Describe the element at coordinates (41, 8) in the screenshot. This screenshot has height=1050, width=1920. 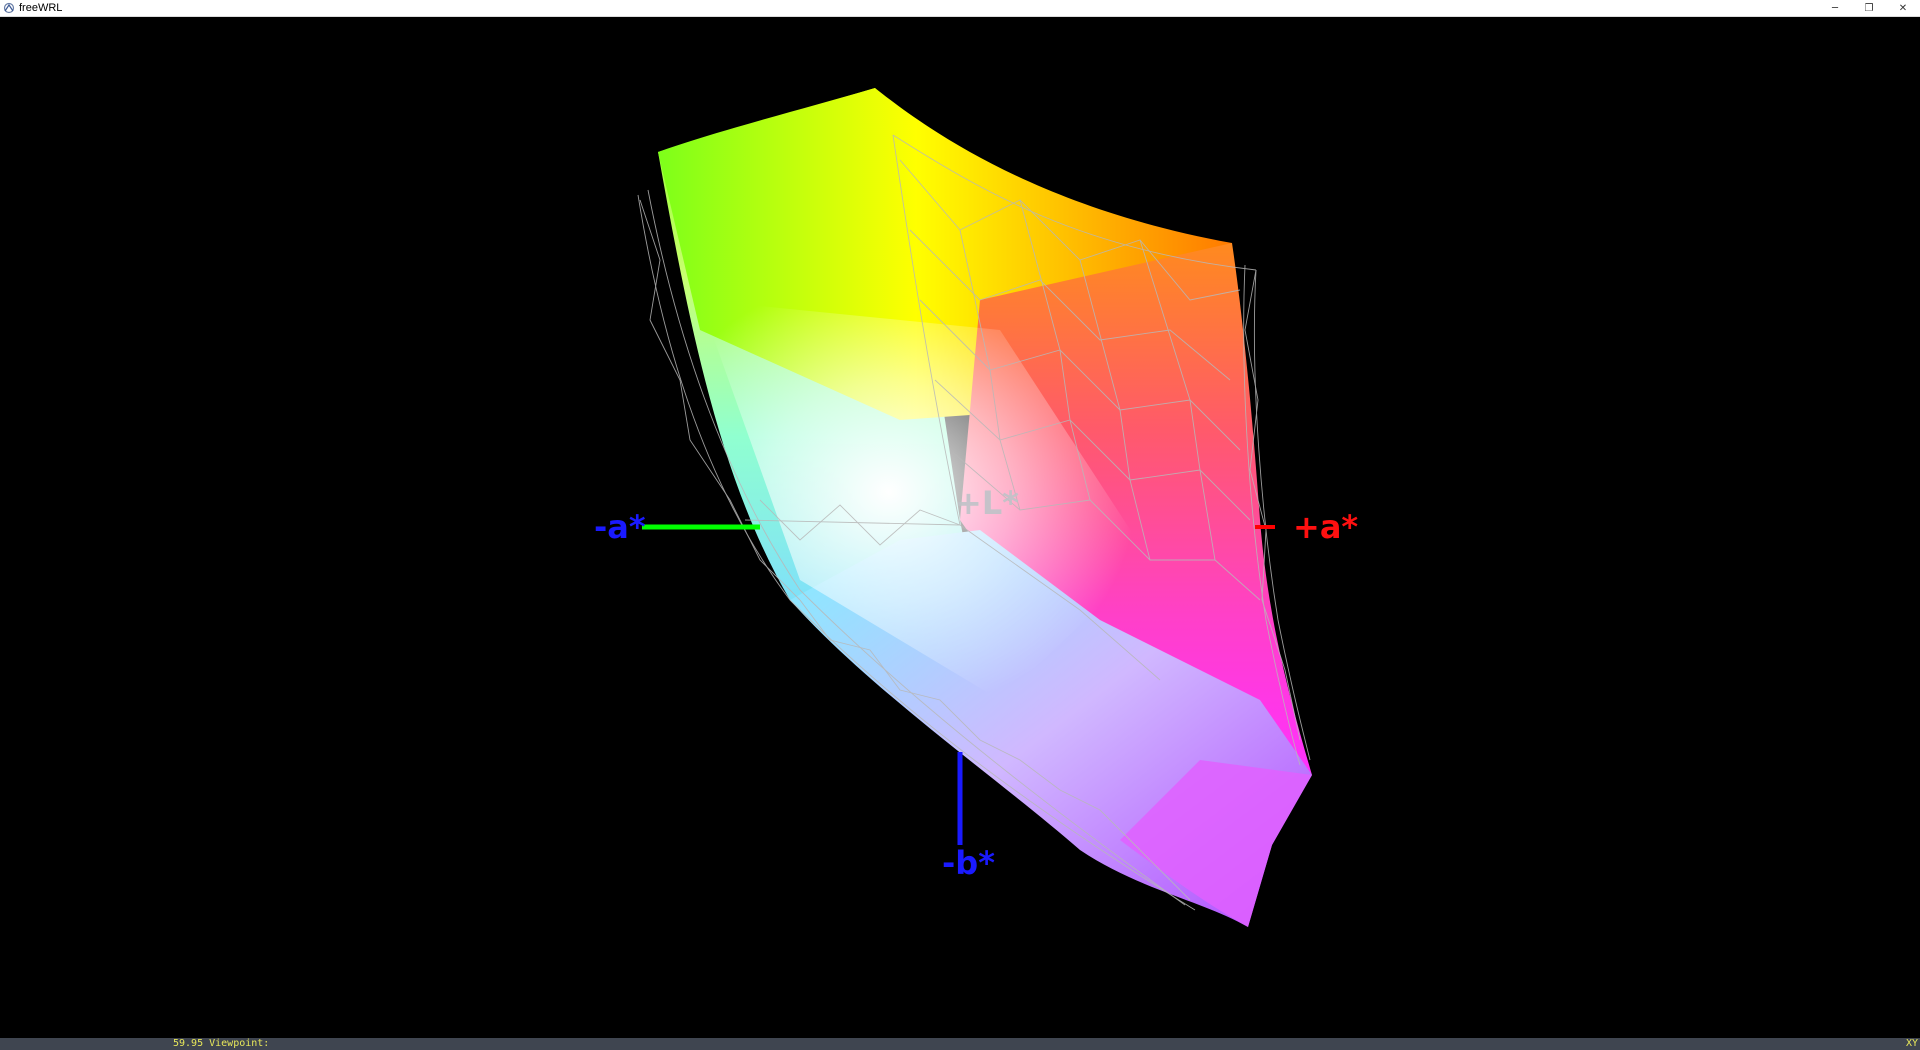
I see `window-title: freeWRL` at that location.